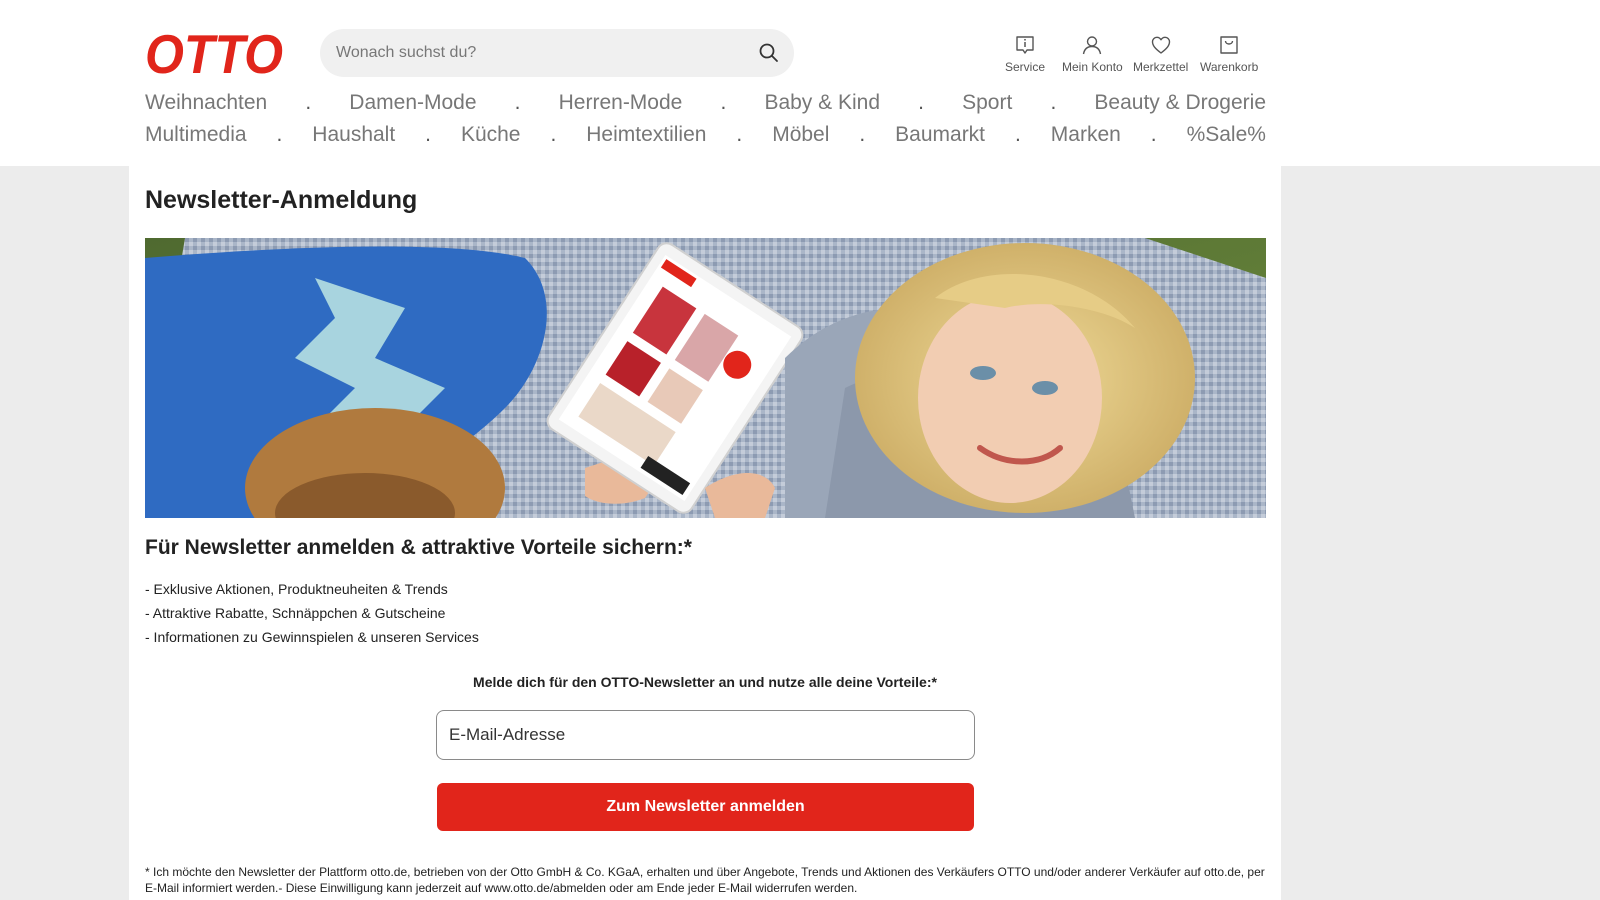 This screenshot has width=1600, height=900. Describe the element at coordinates (536, 53) in the screenshot. I see `search-input` at that location.